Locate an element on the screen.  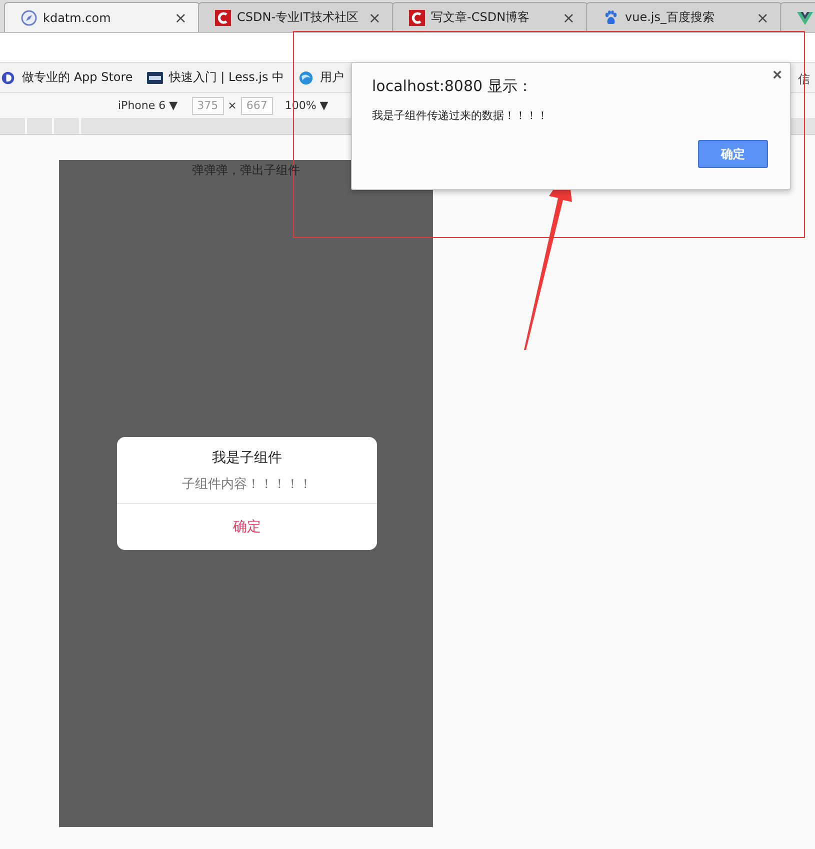
paw-icon is located at coordinates (611, 18).